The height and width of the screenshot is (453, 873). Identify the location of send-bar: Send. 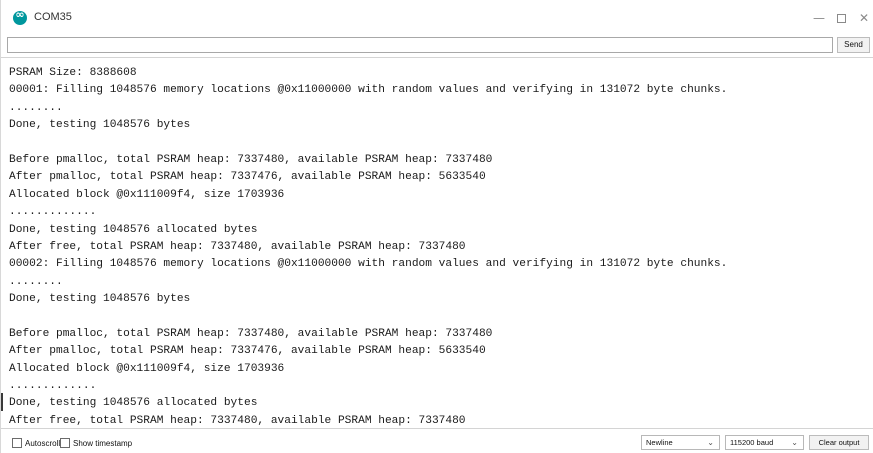
(437, 45).